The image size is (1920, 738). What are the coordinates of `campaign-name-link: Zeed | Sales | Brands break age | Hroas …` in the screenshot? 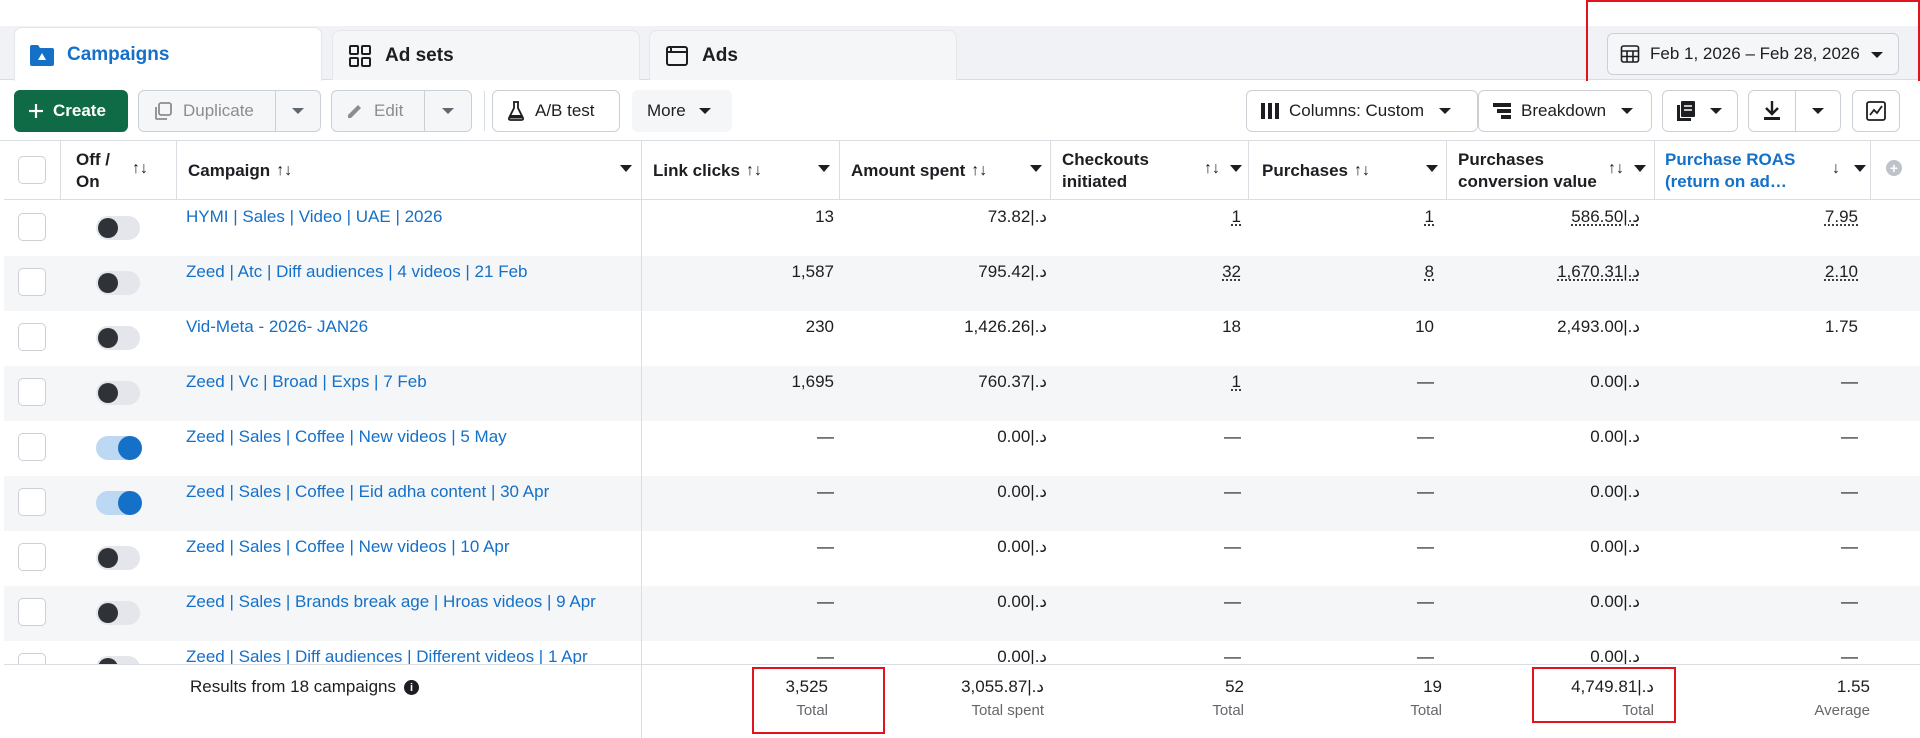 It's located at (391, 602).